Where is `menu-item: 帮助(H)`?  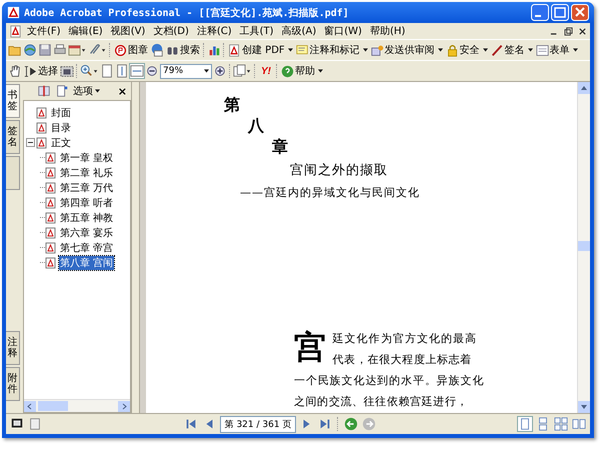
menu-item: 帮助(H) is located at coordinates (387, 31).